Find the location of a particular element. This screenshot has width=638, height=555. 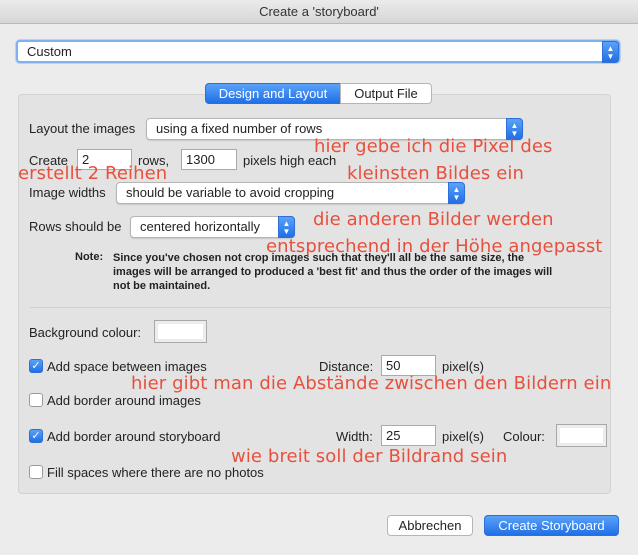

preset-select: Custom ▲ ▼ is located at coordinates (318, 51).